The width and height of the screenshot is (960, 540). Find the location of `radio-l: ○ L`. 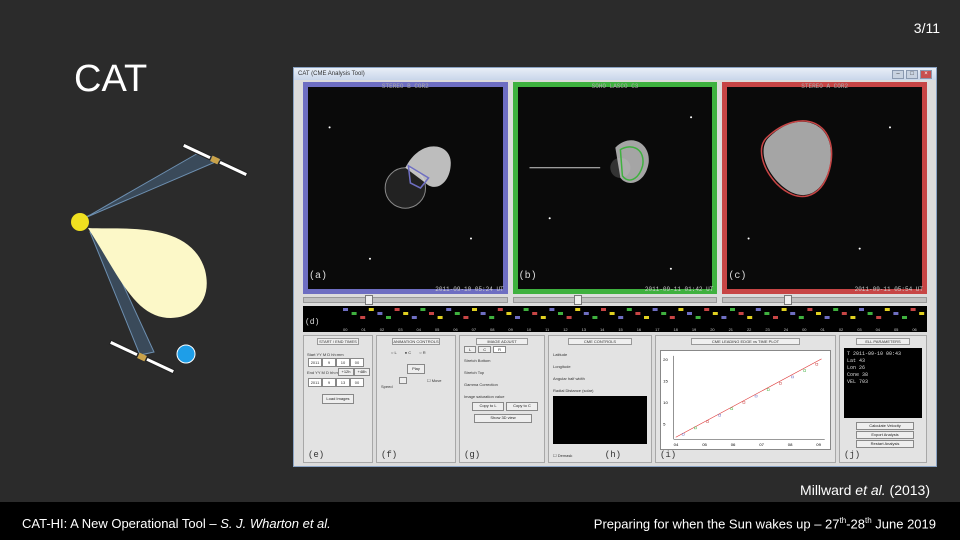

radio-l: ○ L is located at coordinates (394, 352).